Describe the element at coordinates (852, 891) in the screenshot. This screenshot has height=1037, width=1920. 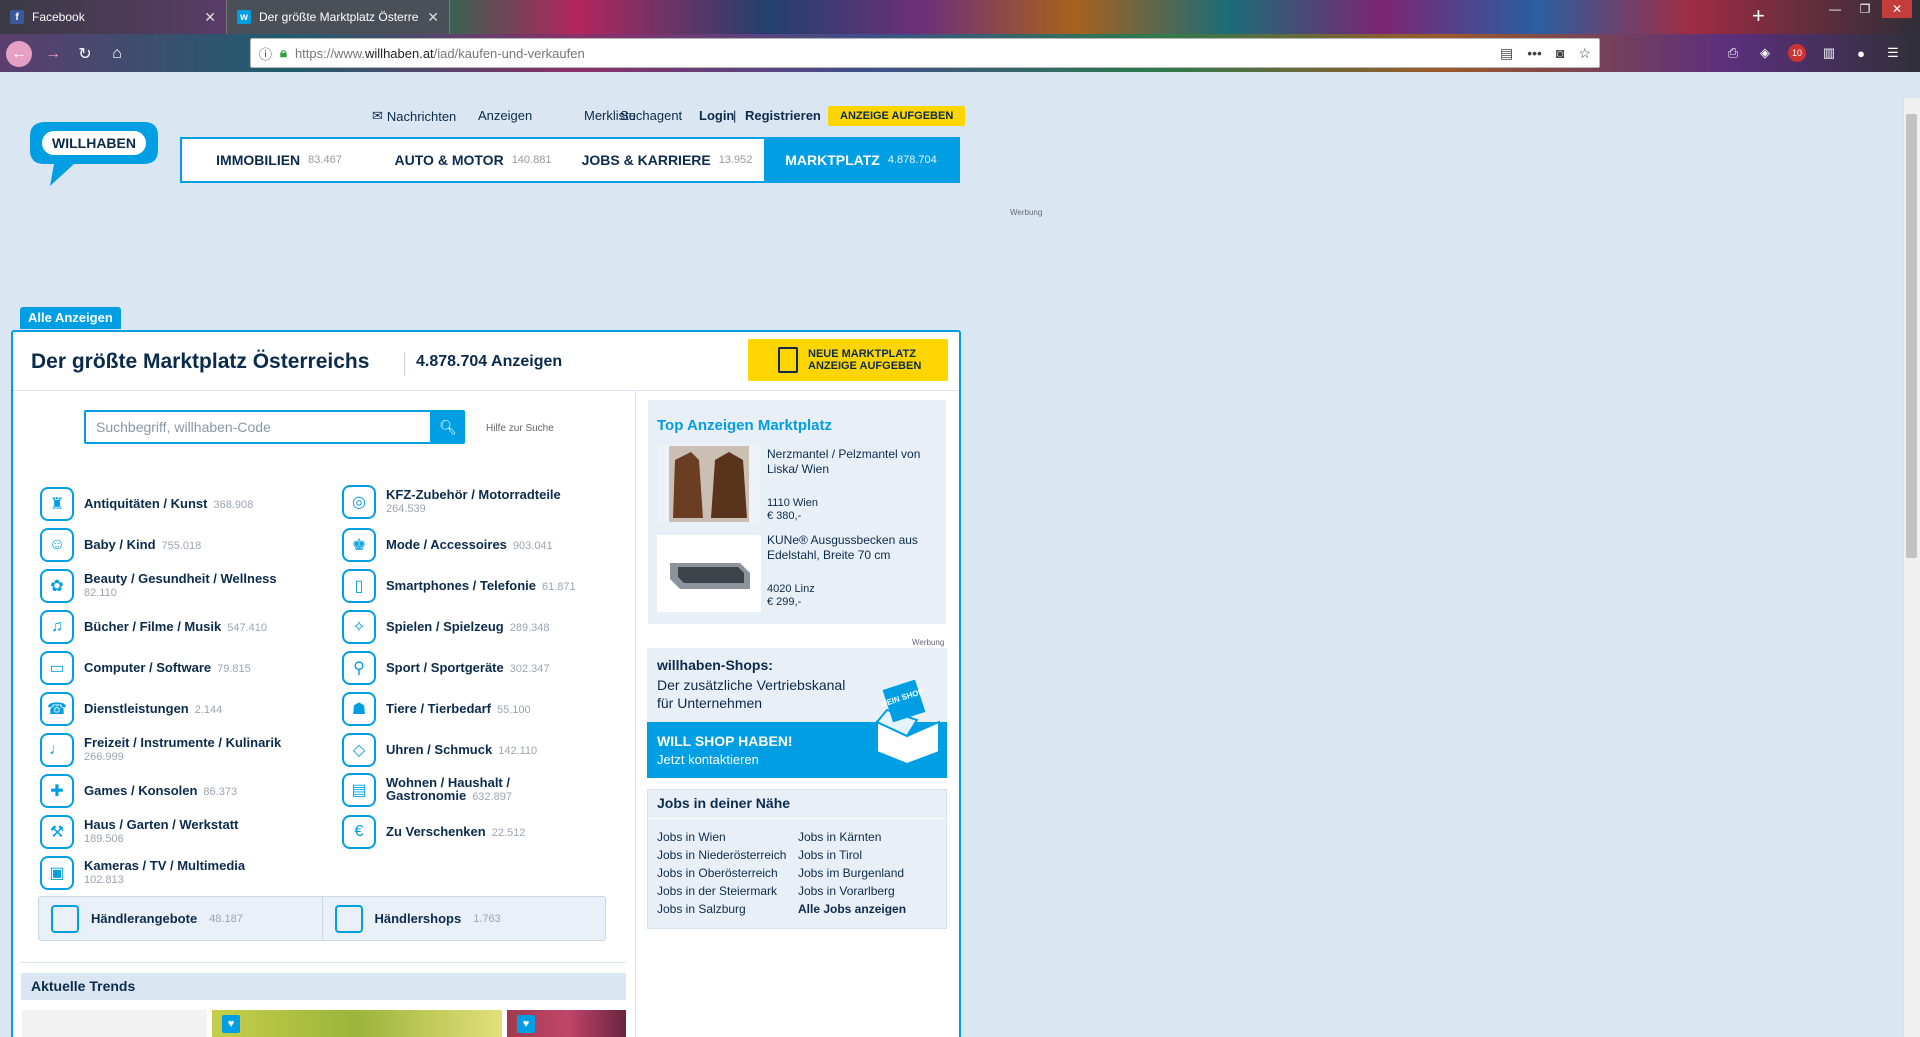
I see `job-link-vorarlberg: Jobs in Vorarlberg` at that location.